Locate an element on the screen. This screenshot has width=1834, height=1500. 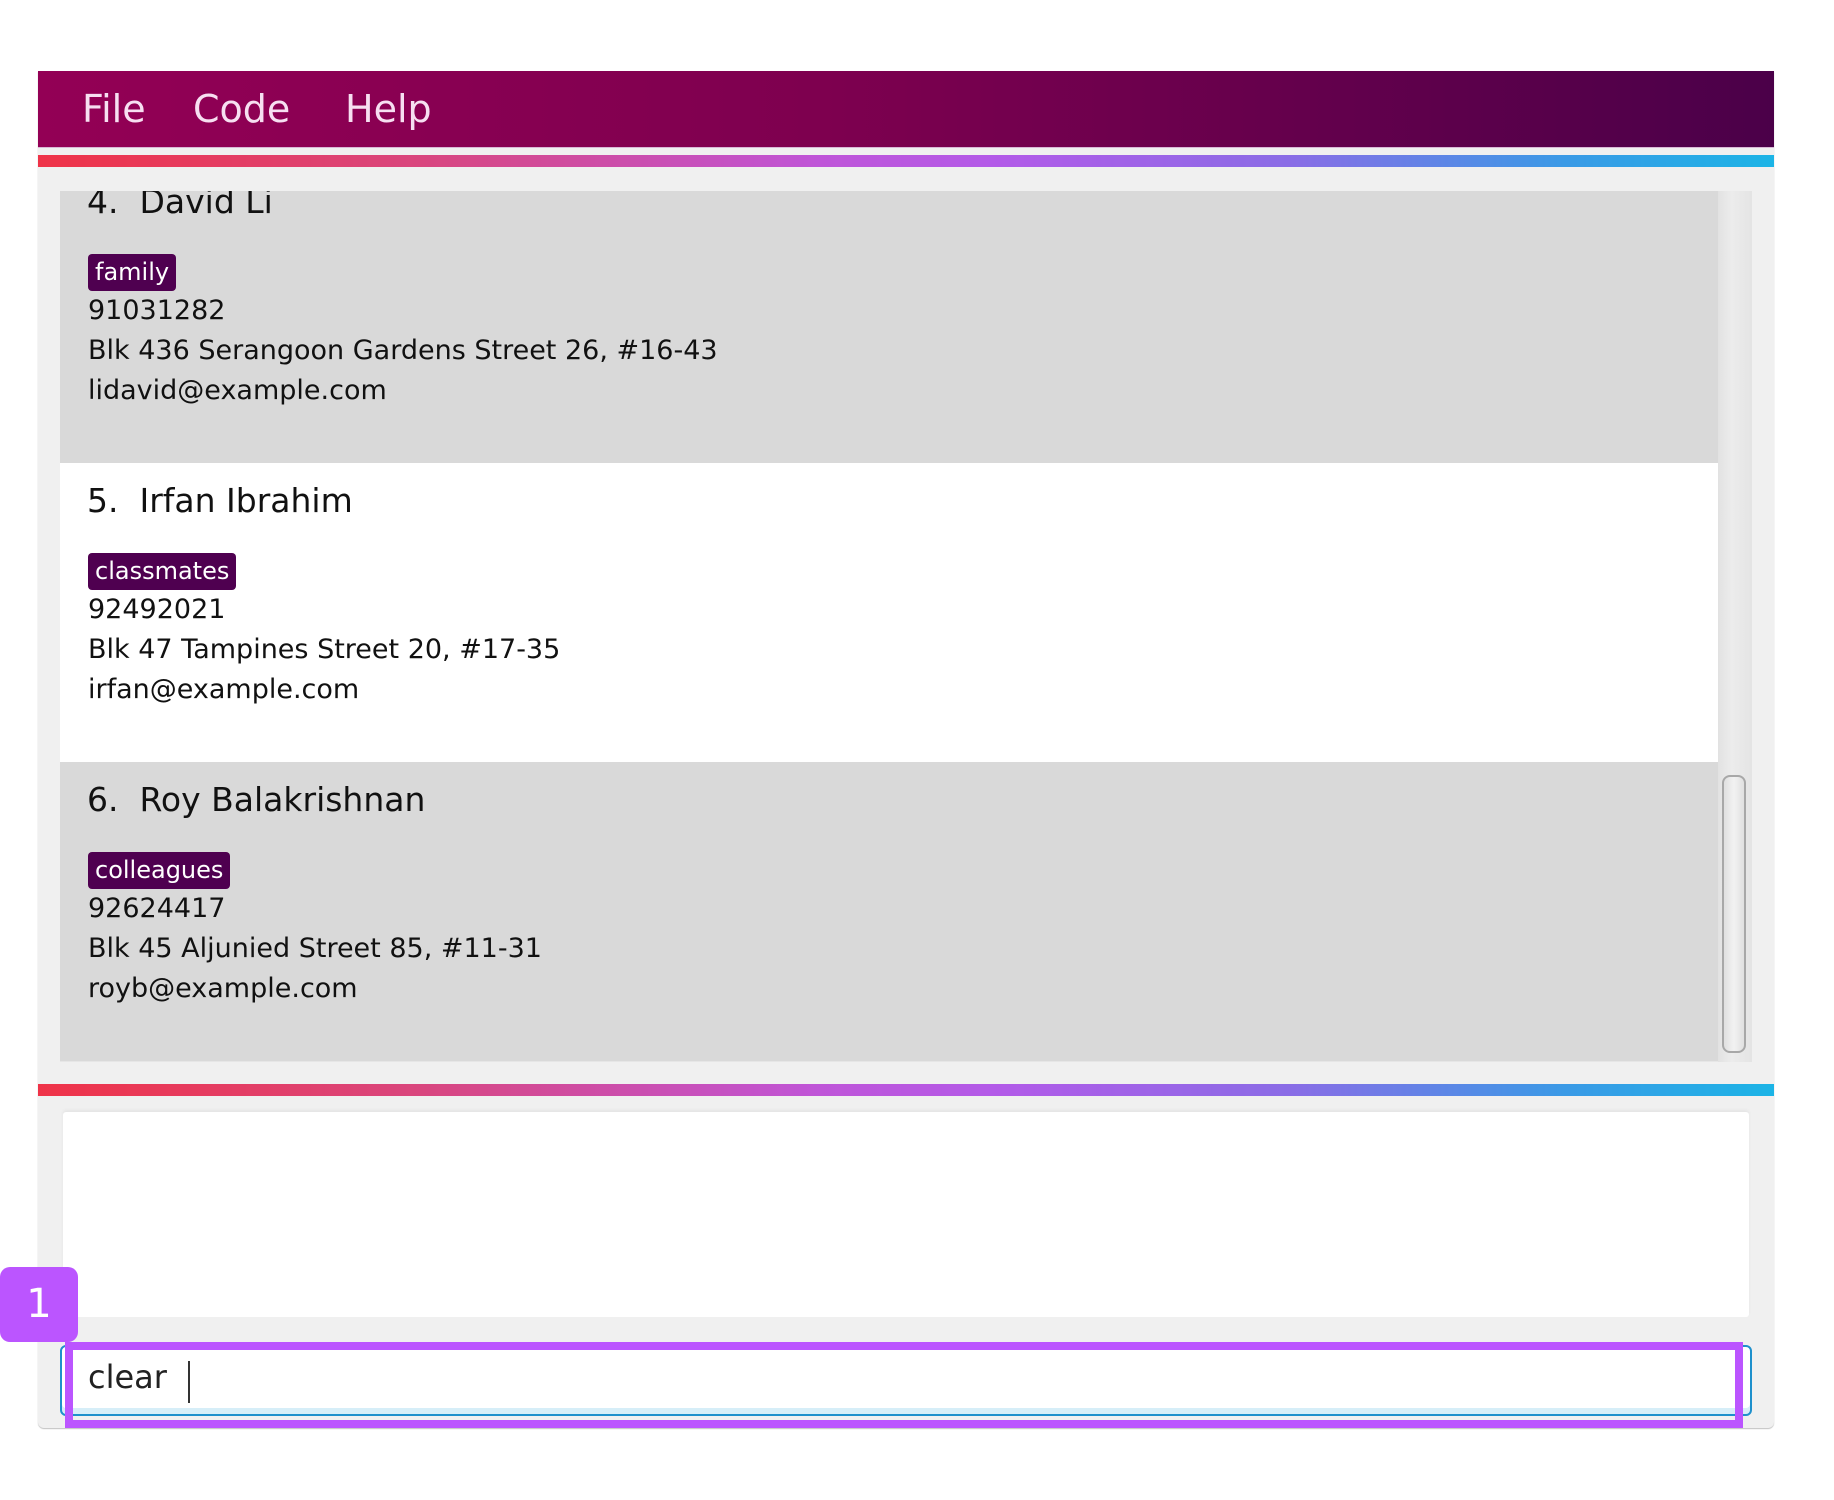
person-name-text: Roy Balakrishnan is located at coordinates (282, 799).